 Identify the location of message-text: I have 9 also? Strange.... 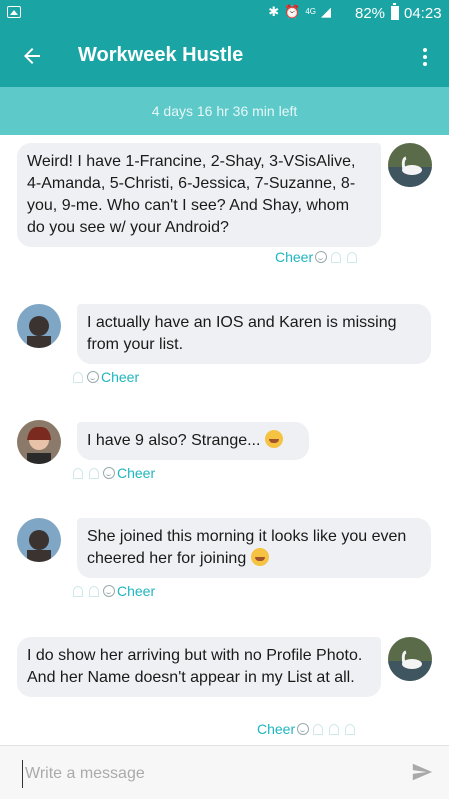
(174, 440).